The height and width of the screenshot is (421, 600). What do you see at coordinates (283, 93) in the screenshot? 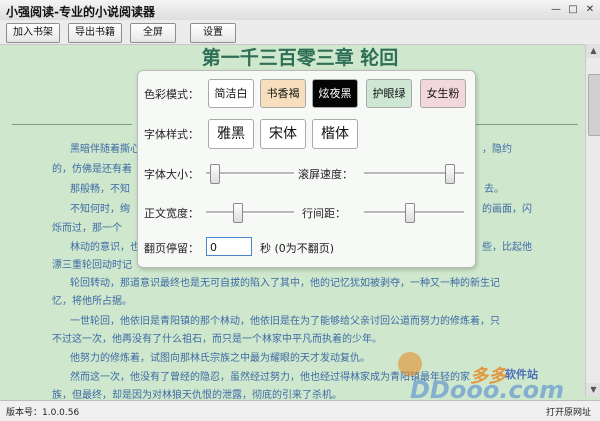
I see `color-brown-button: 书香褐` at bounding box center [283, 93].